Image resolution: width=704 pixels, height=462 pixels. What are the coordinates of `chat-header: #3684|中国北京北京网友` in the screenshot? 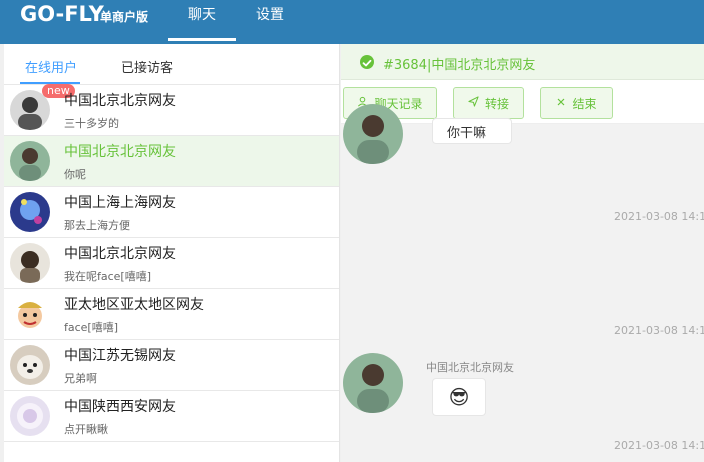 It's located at (522, 62).